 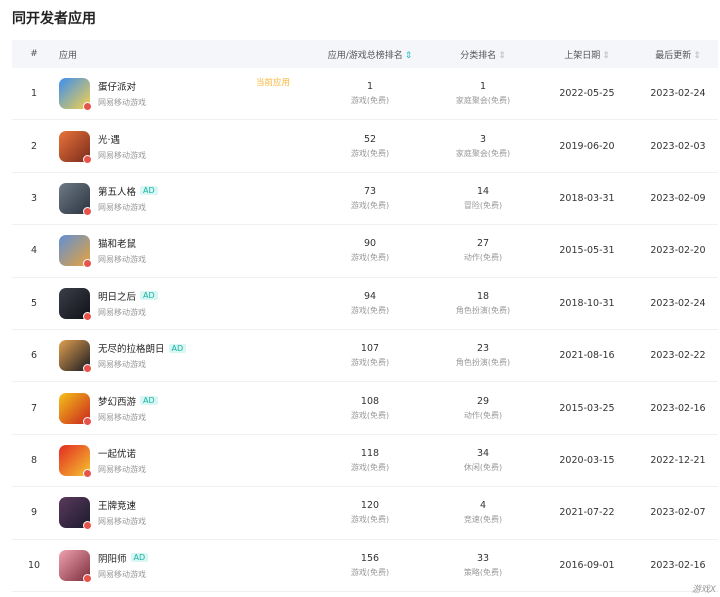 I want to click on category-name: 休闲(免费), so click(x=483, y=467).